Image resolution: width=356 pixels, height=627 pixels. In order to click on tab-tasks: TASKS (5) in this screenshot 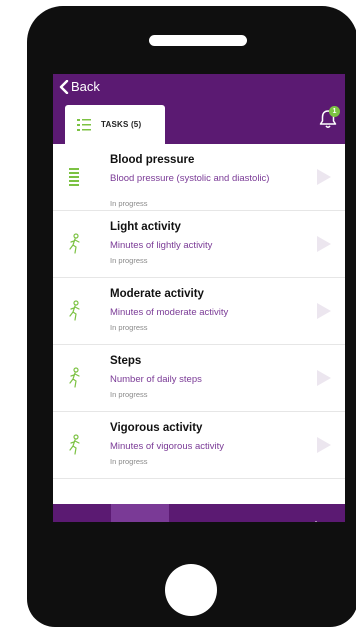, I will do `click(115, 124)`.